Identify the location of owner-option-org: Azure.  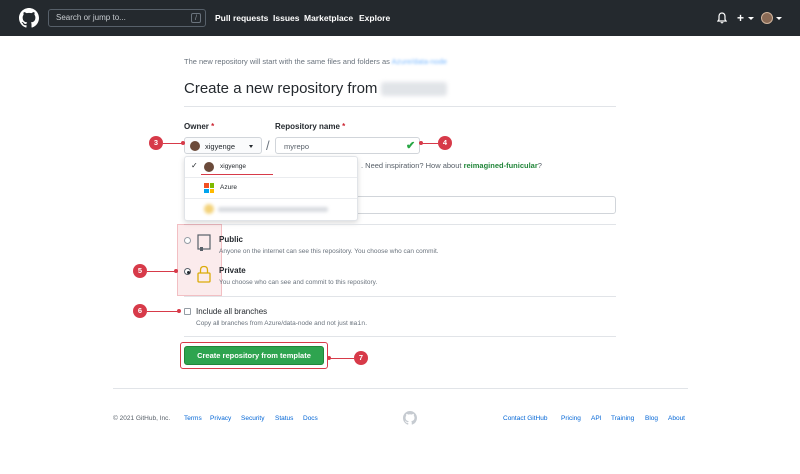
(271, 188).